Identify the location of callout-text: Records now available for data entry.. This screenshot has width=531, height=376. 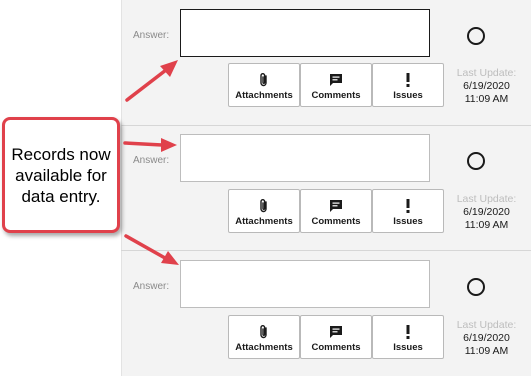
(61, 175).